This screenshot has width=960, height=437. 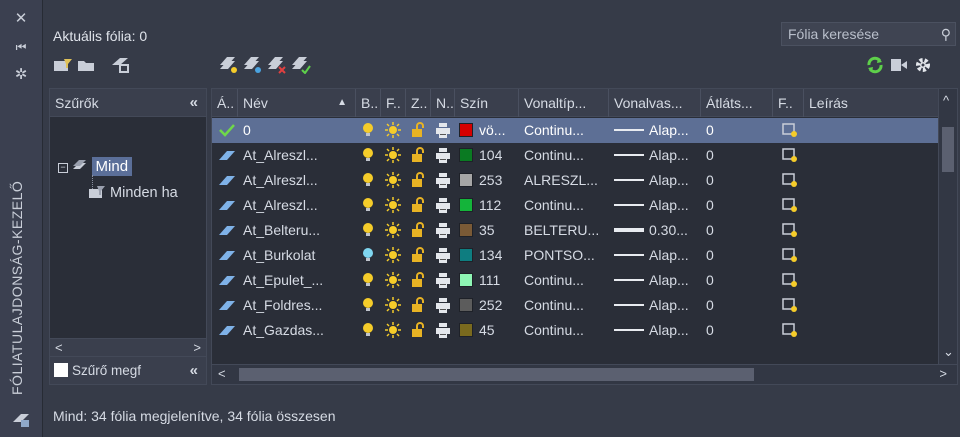 I want to click on column-new-vp-freeze: F.., so click(x=788, y=103).